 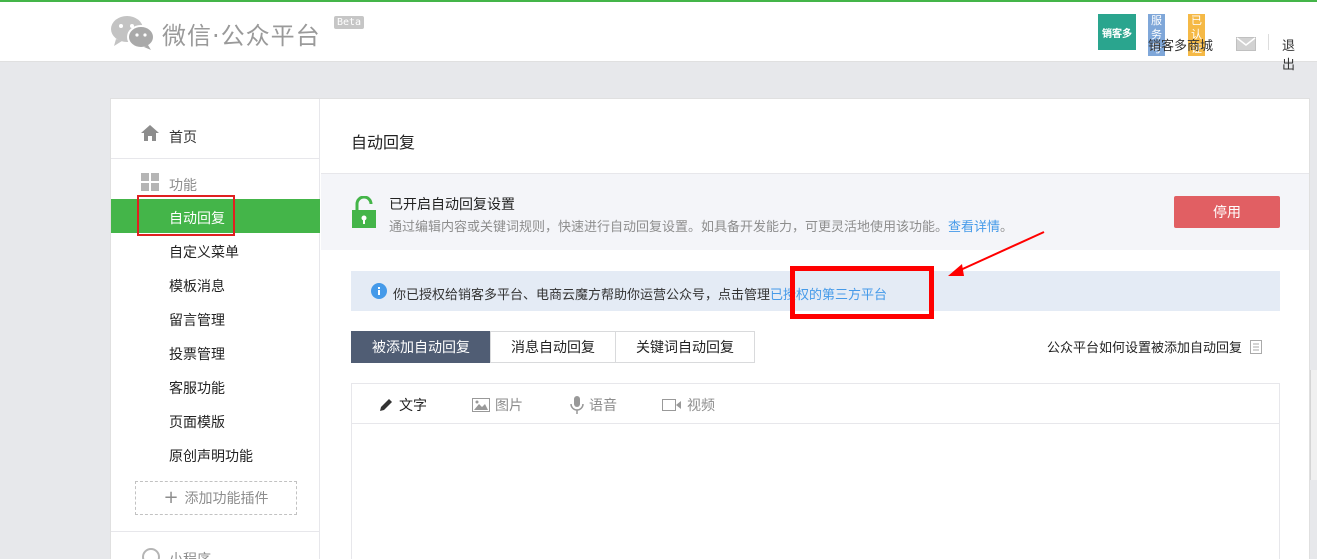 I want to click on page-title: 自动回复, so click(x=383, y=142).